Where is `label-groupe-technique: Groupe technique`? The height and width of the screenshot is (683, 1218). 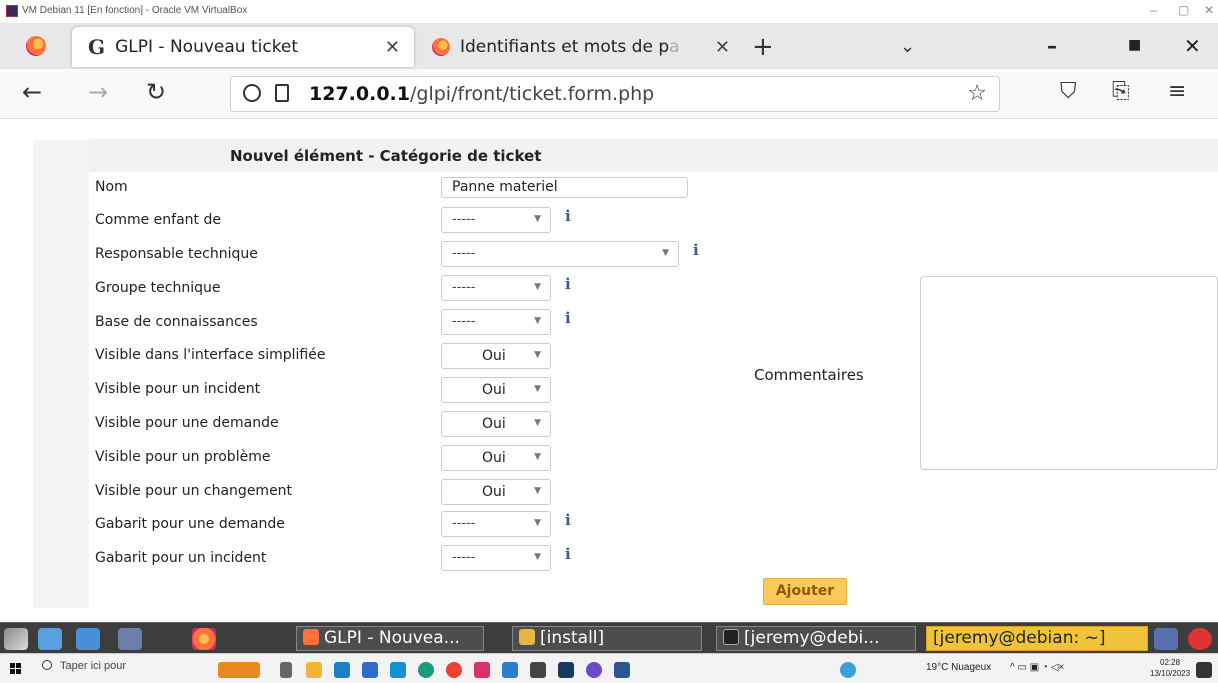 label-groupe-technique: Groupe technique is located at coordinates (158, 288).